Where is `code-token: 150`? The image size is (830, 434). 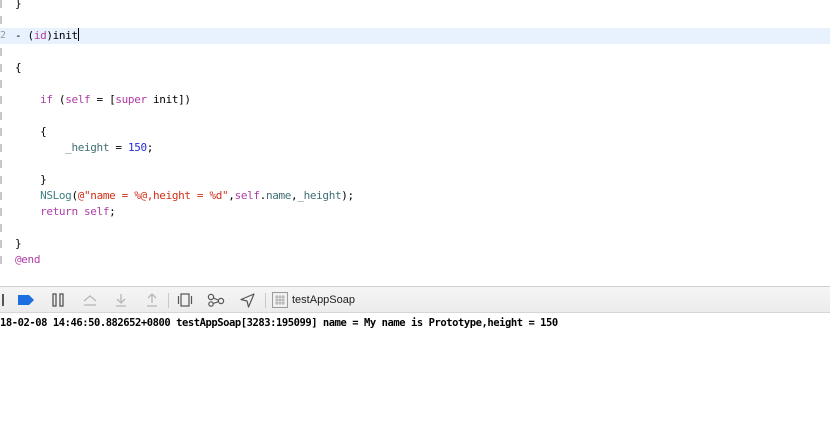 code-token: 150 is located at coordinates (137, 147).